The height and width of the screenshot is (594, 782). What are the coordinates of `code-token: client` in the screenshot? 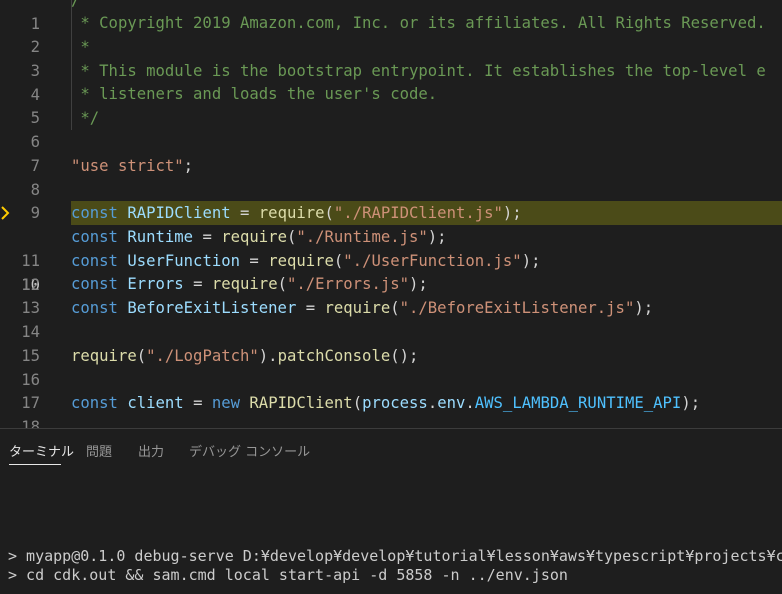 It's located at (155, 403).